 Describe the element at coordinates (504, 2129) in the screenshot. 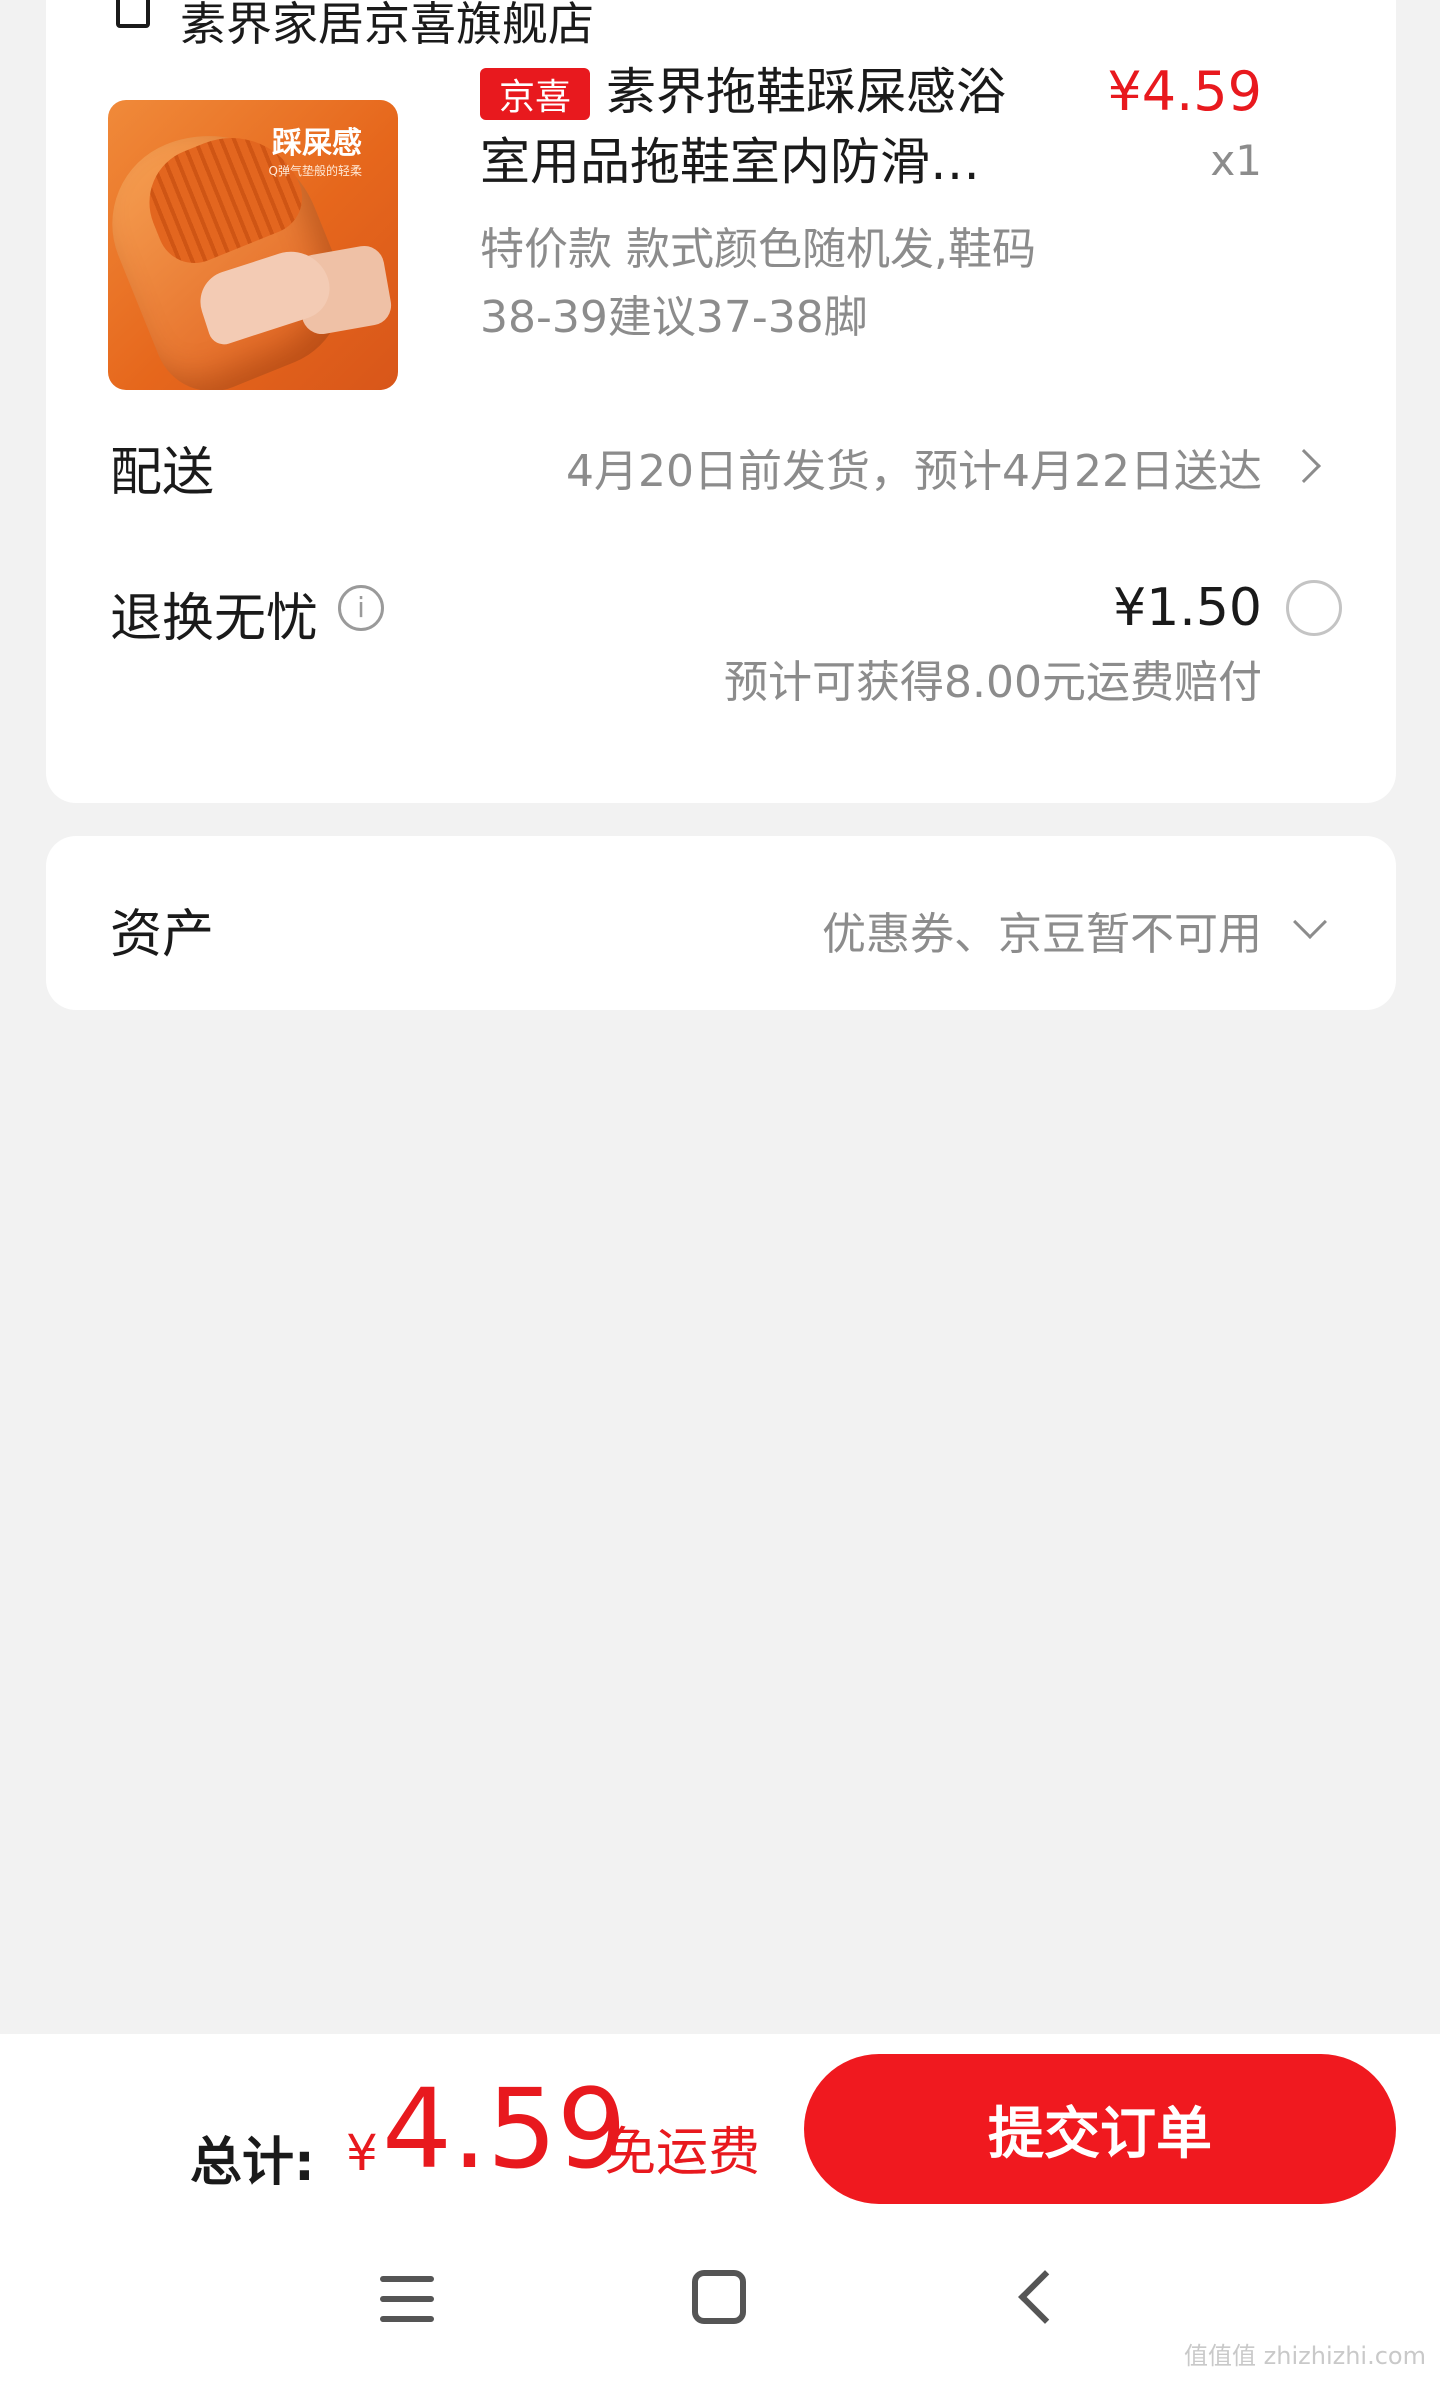

I see `total-amount: 4.59` at that location.